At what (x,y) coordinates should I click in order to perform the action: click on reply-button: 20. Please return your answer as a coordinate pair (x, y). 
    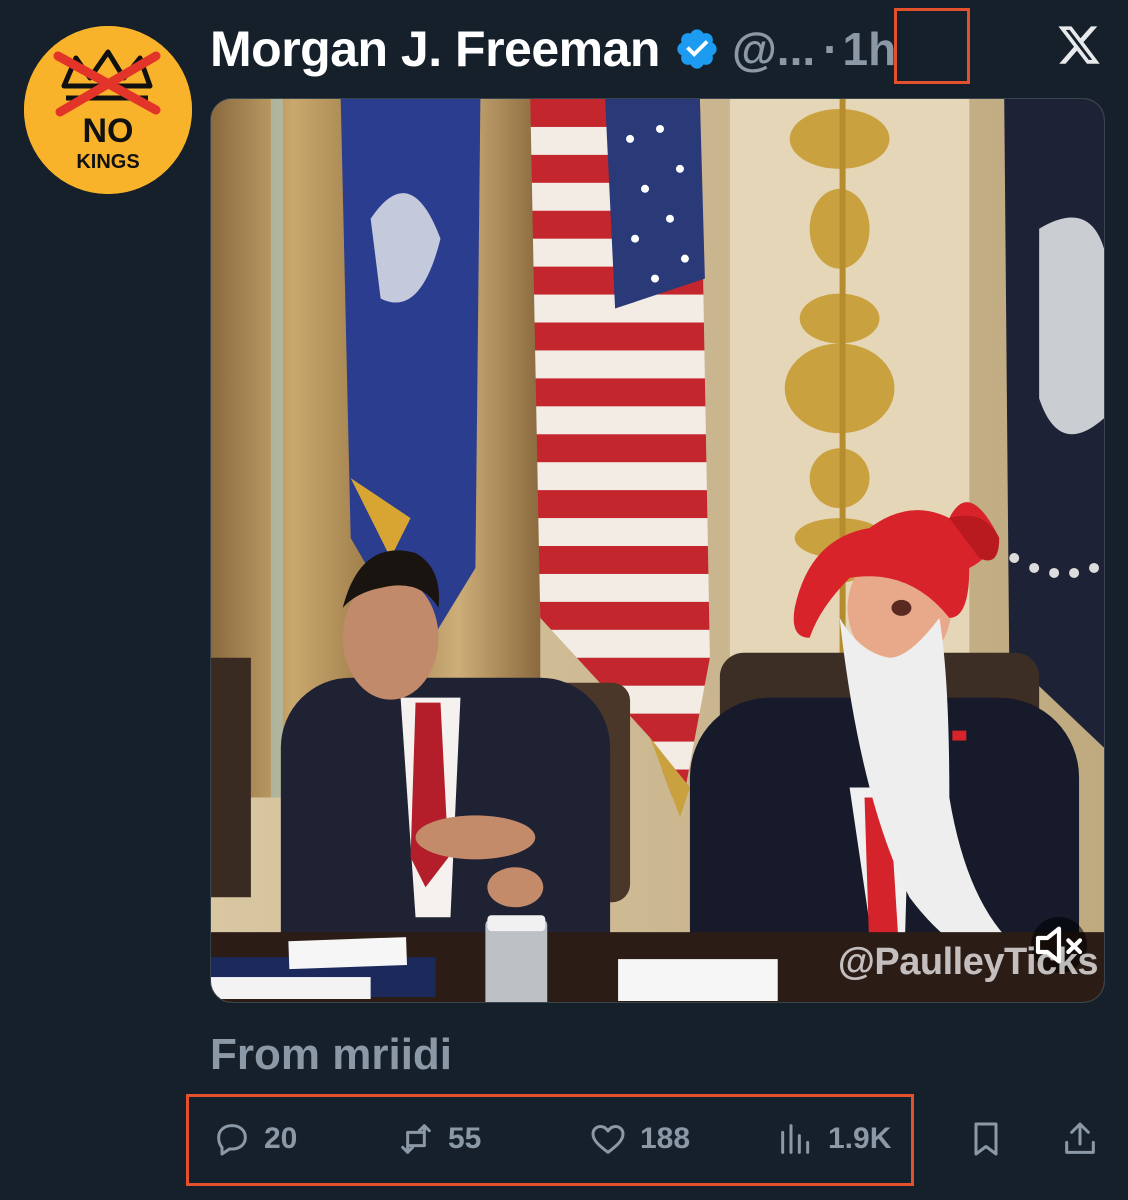
    Looking at the image, I should click on (254, 1139).